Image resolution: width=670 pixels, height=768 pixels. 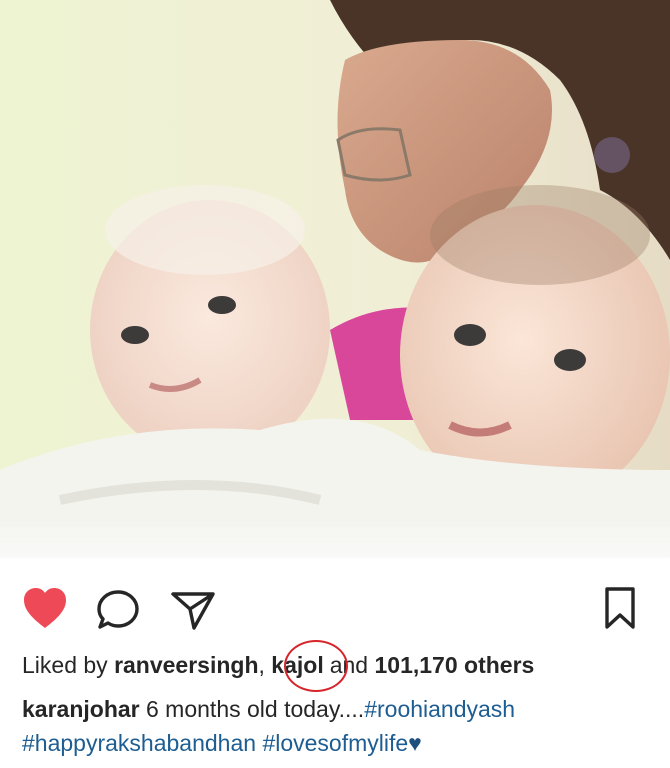 I want to click on highlight-circle-annotation, so click(x=316, y=666).